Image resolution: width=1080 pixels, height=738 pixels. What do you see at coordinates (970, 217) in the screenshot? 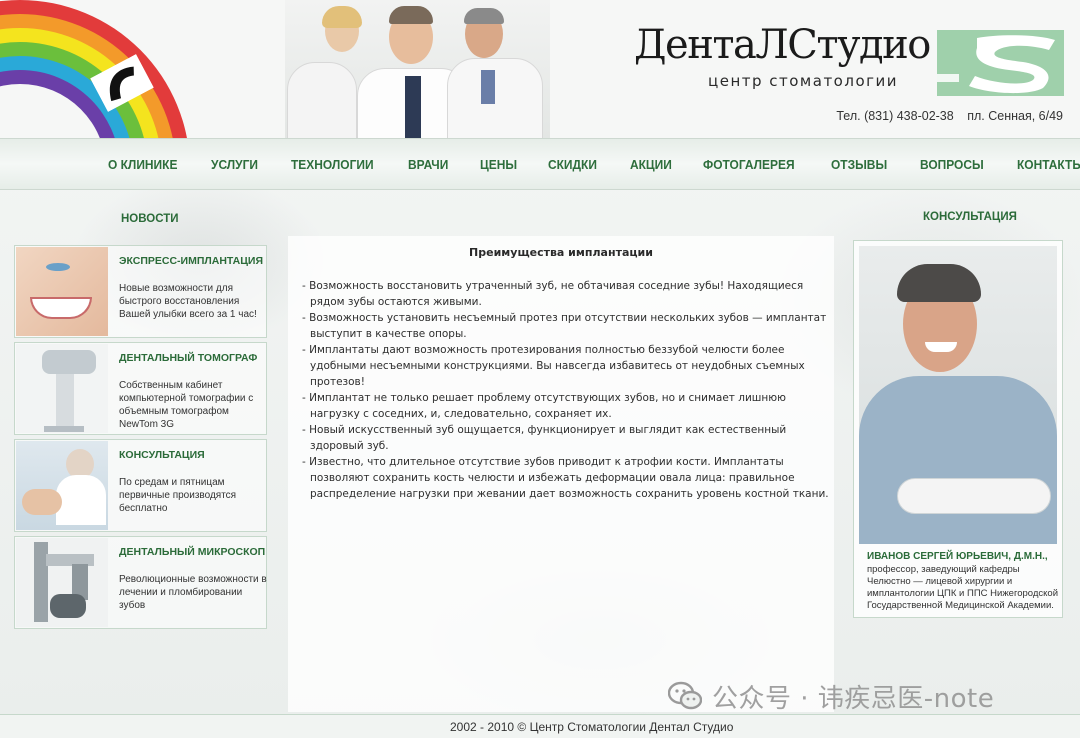
I see `consult-heading: КОНСУЛЬТАЦИЯ` at bounding box center [970, 217].